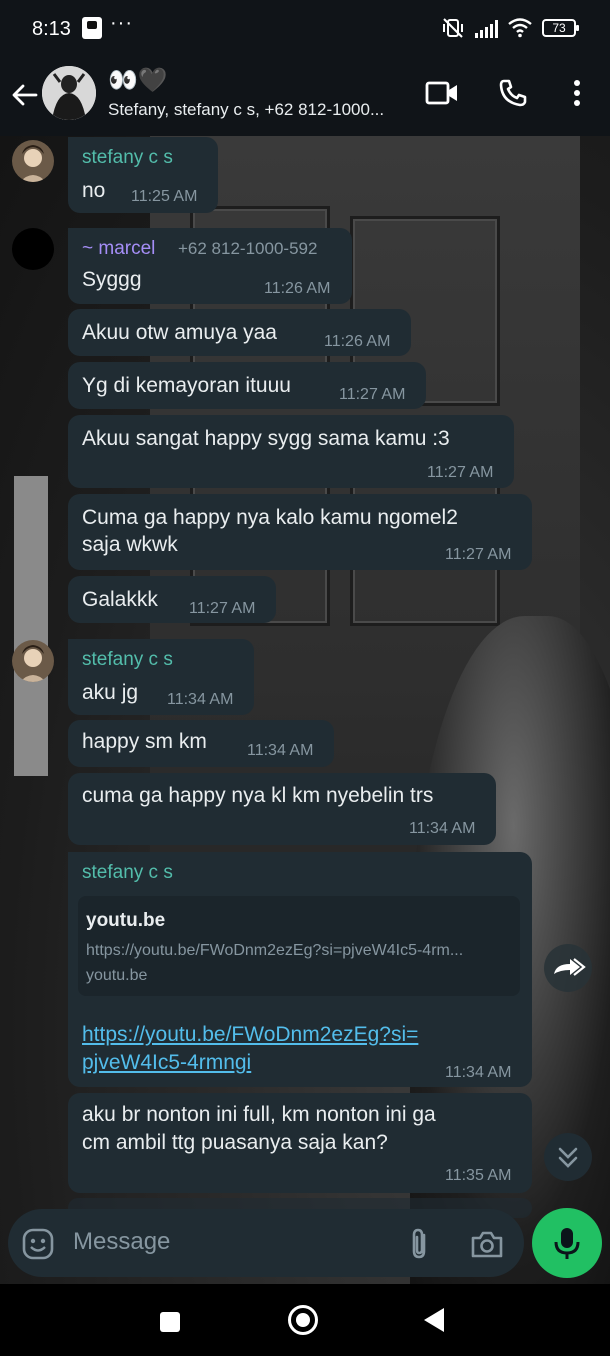 The image size is (610, 1356). Describe the element at coordinates (94, 190) in the screenshot. I see `message-text: no` at that location.